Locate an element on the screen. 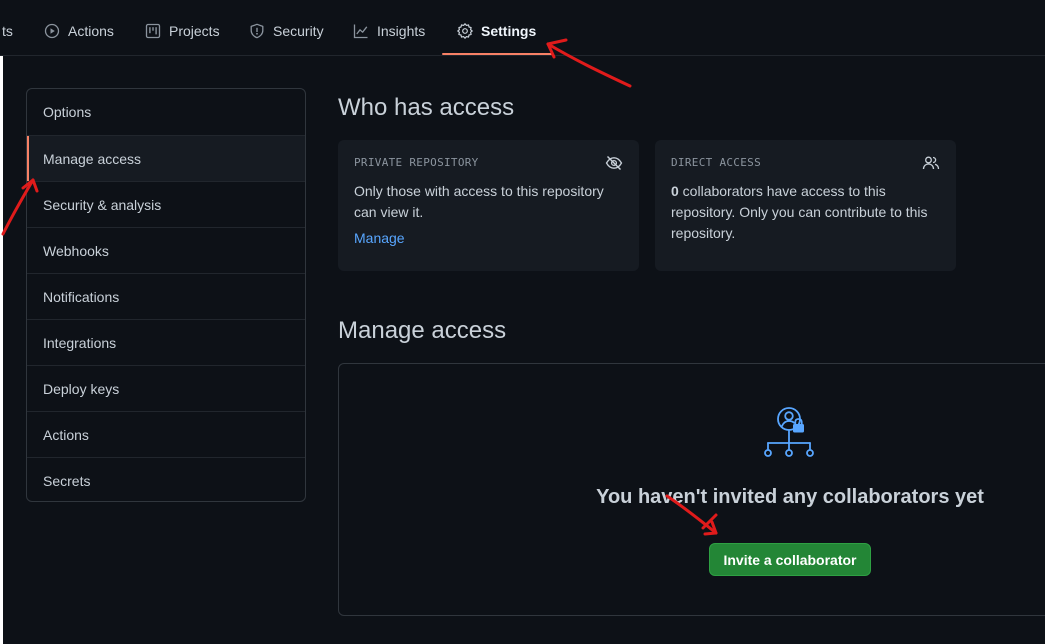 Image resolution: width=1045 pixels, height=644 pixels. eye-closed-icon is located at coordinates (614, 163).